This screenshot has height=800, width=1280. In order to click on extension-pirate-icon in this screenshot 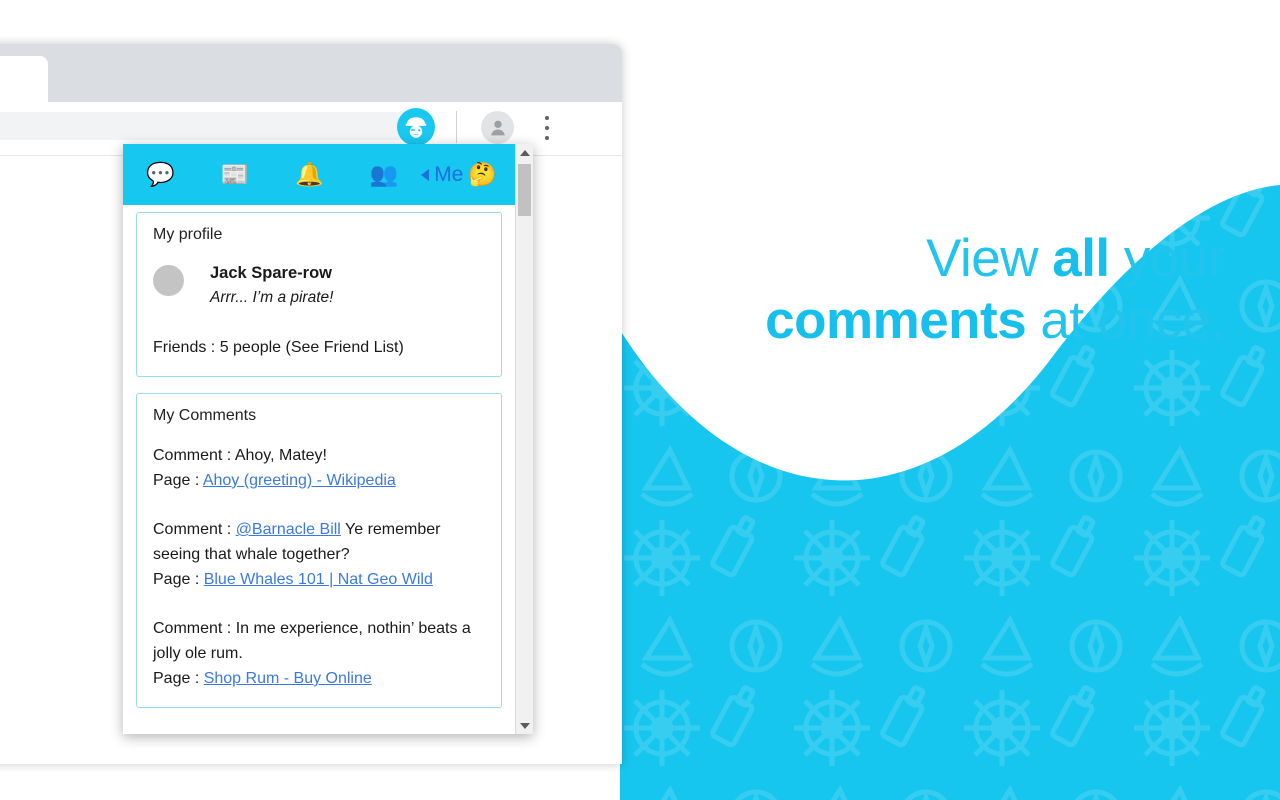, I will do `click(416, 127)`.